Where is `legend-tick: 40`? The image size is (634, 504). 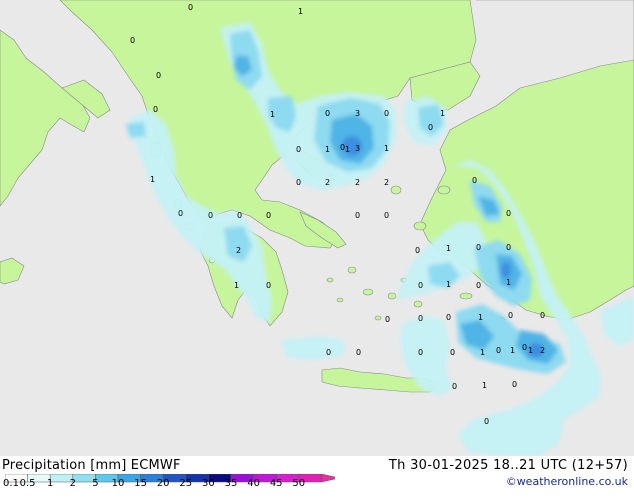
legend-tick: 40 is located at coordinates (253, 483).